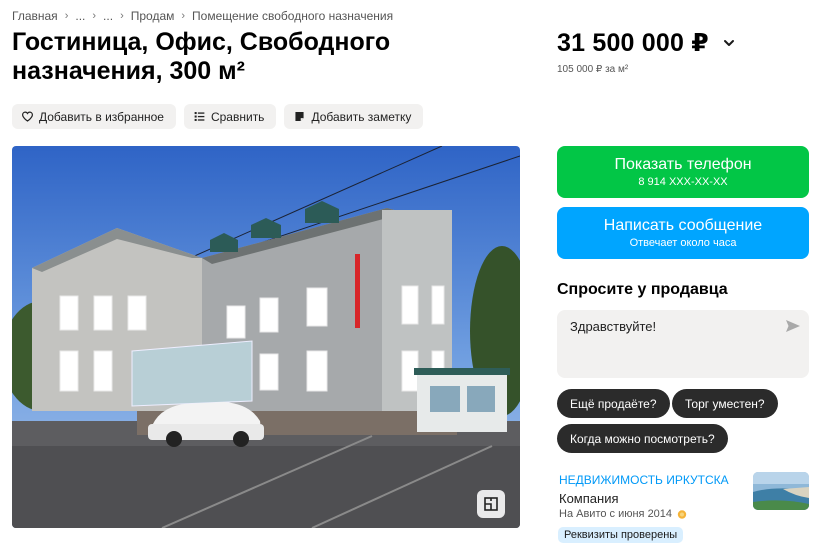  What do you see at coordinates (621, 535) in the screenshot?
I see `verified-badge: Реквизиты проверены` at bounding box center [621, 535].